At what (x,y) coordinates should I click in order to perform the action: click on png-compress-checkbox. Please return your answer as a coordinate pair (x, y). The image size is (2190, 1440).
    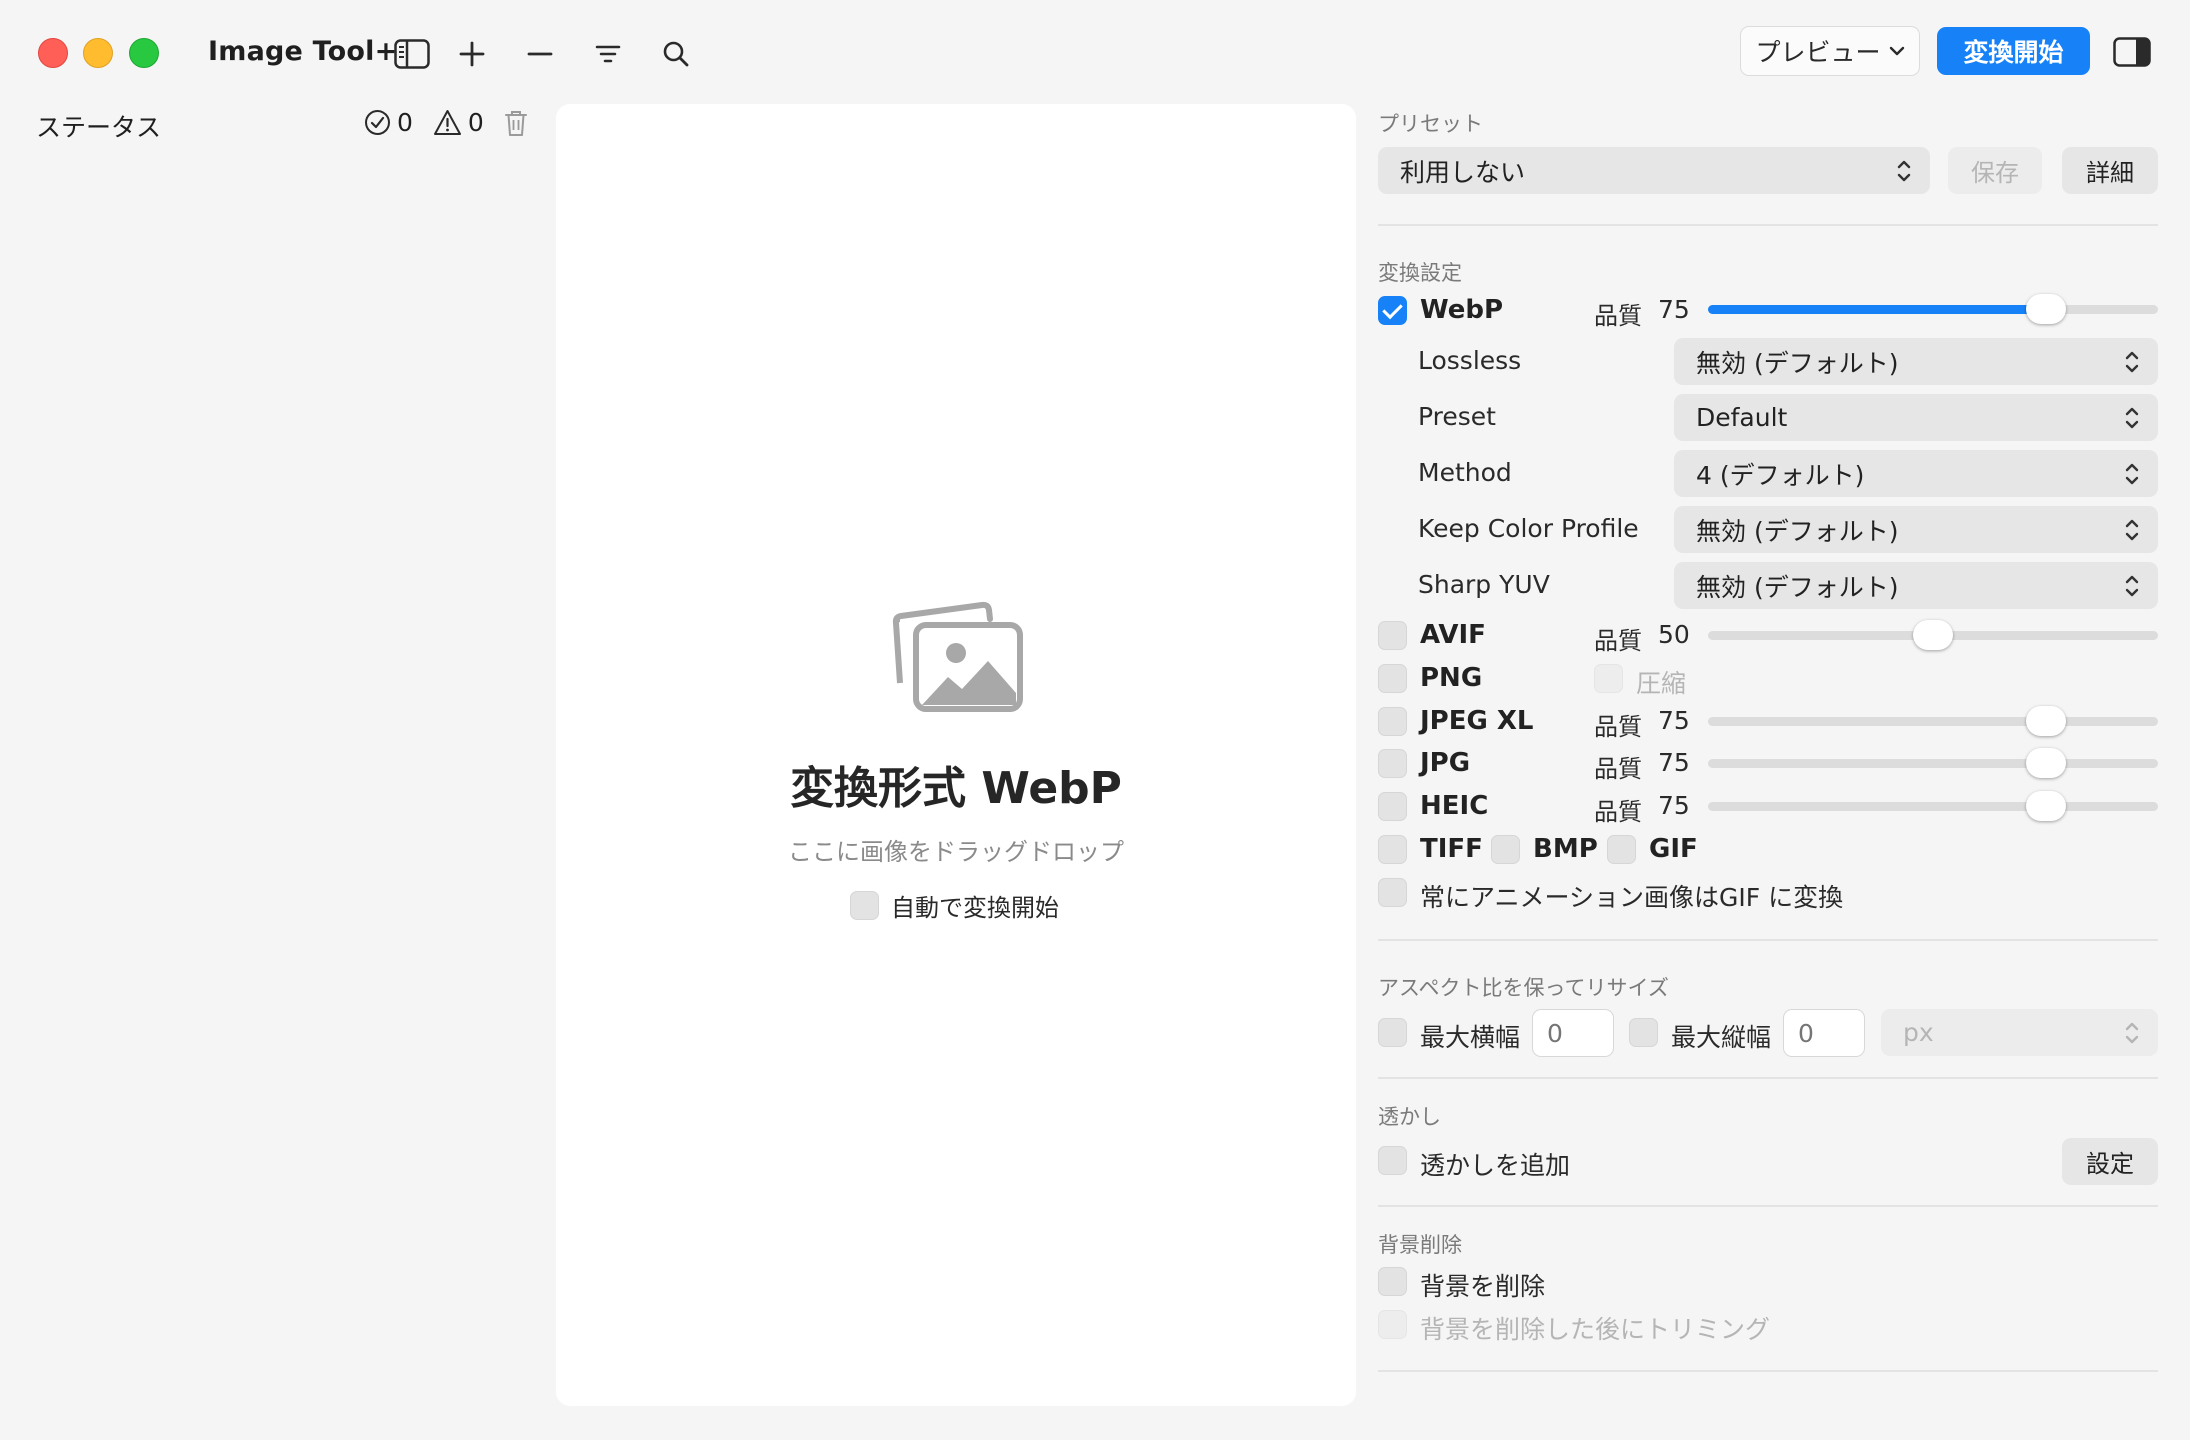
    Looking at the image, I should click on (1608, 678).